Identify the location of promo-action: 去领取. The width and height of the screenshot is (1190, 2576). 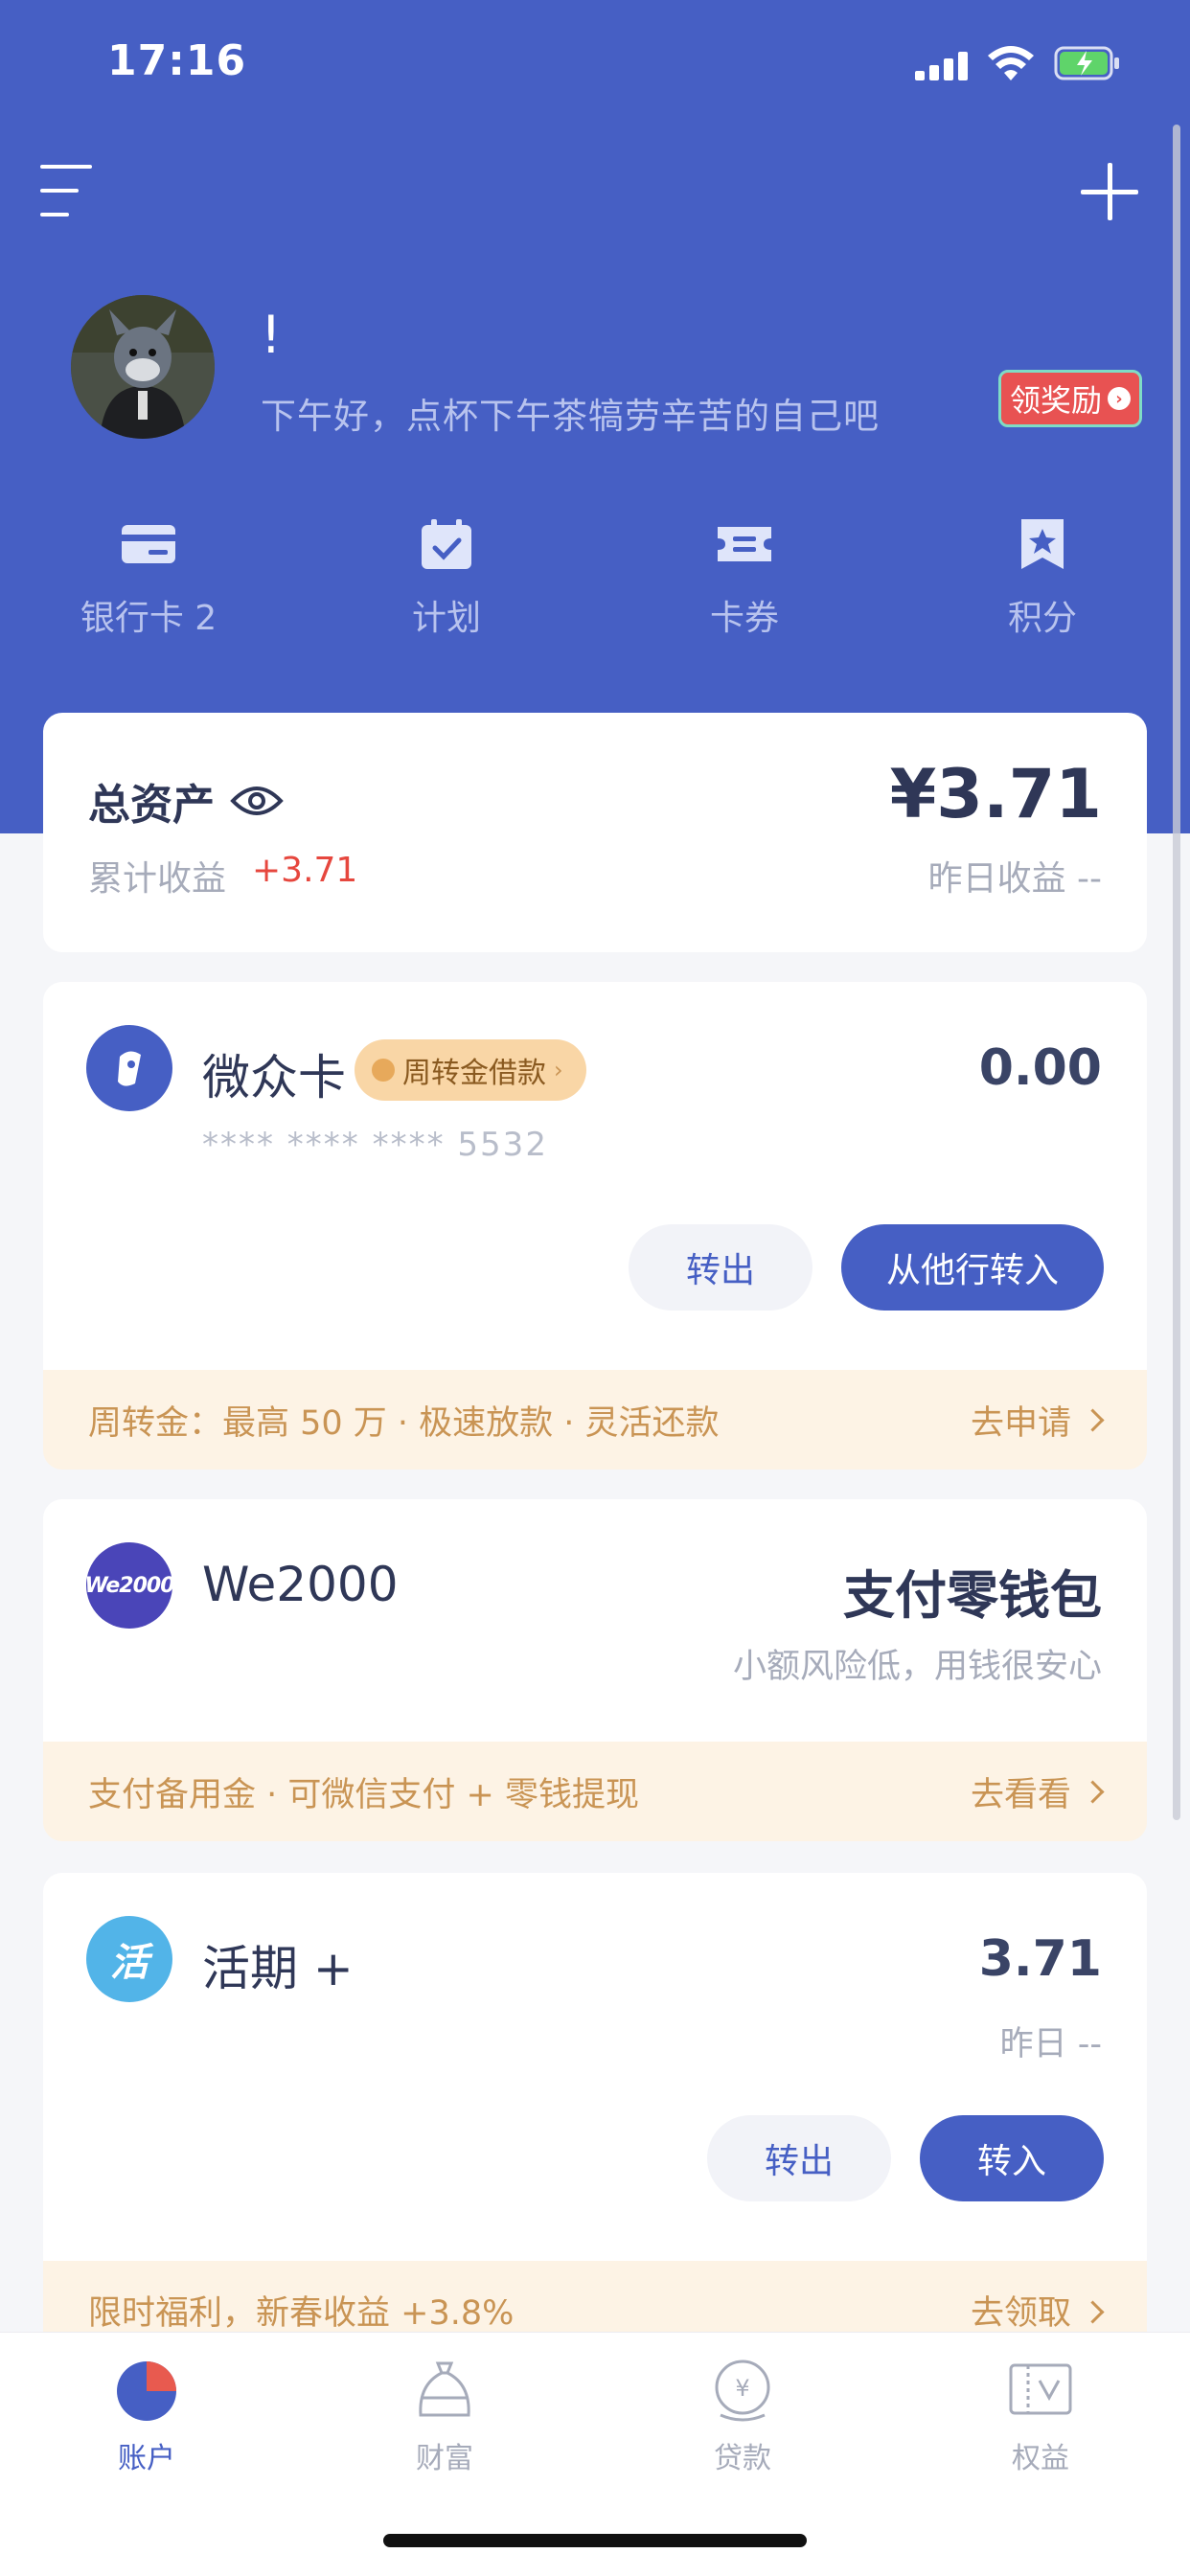
(1038, 2310).